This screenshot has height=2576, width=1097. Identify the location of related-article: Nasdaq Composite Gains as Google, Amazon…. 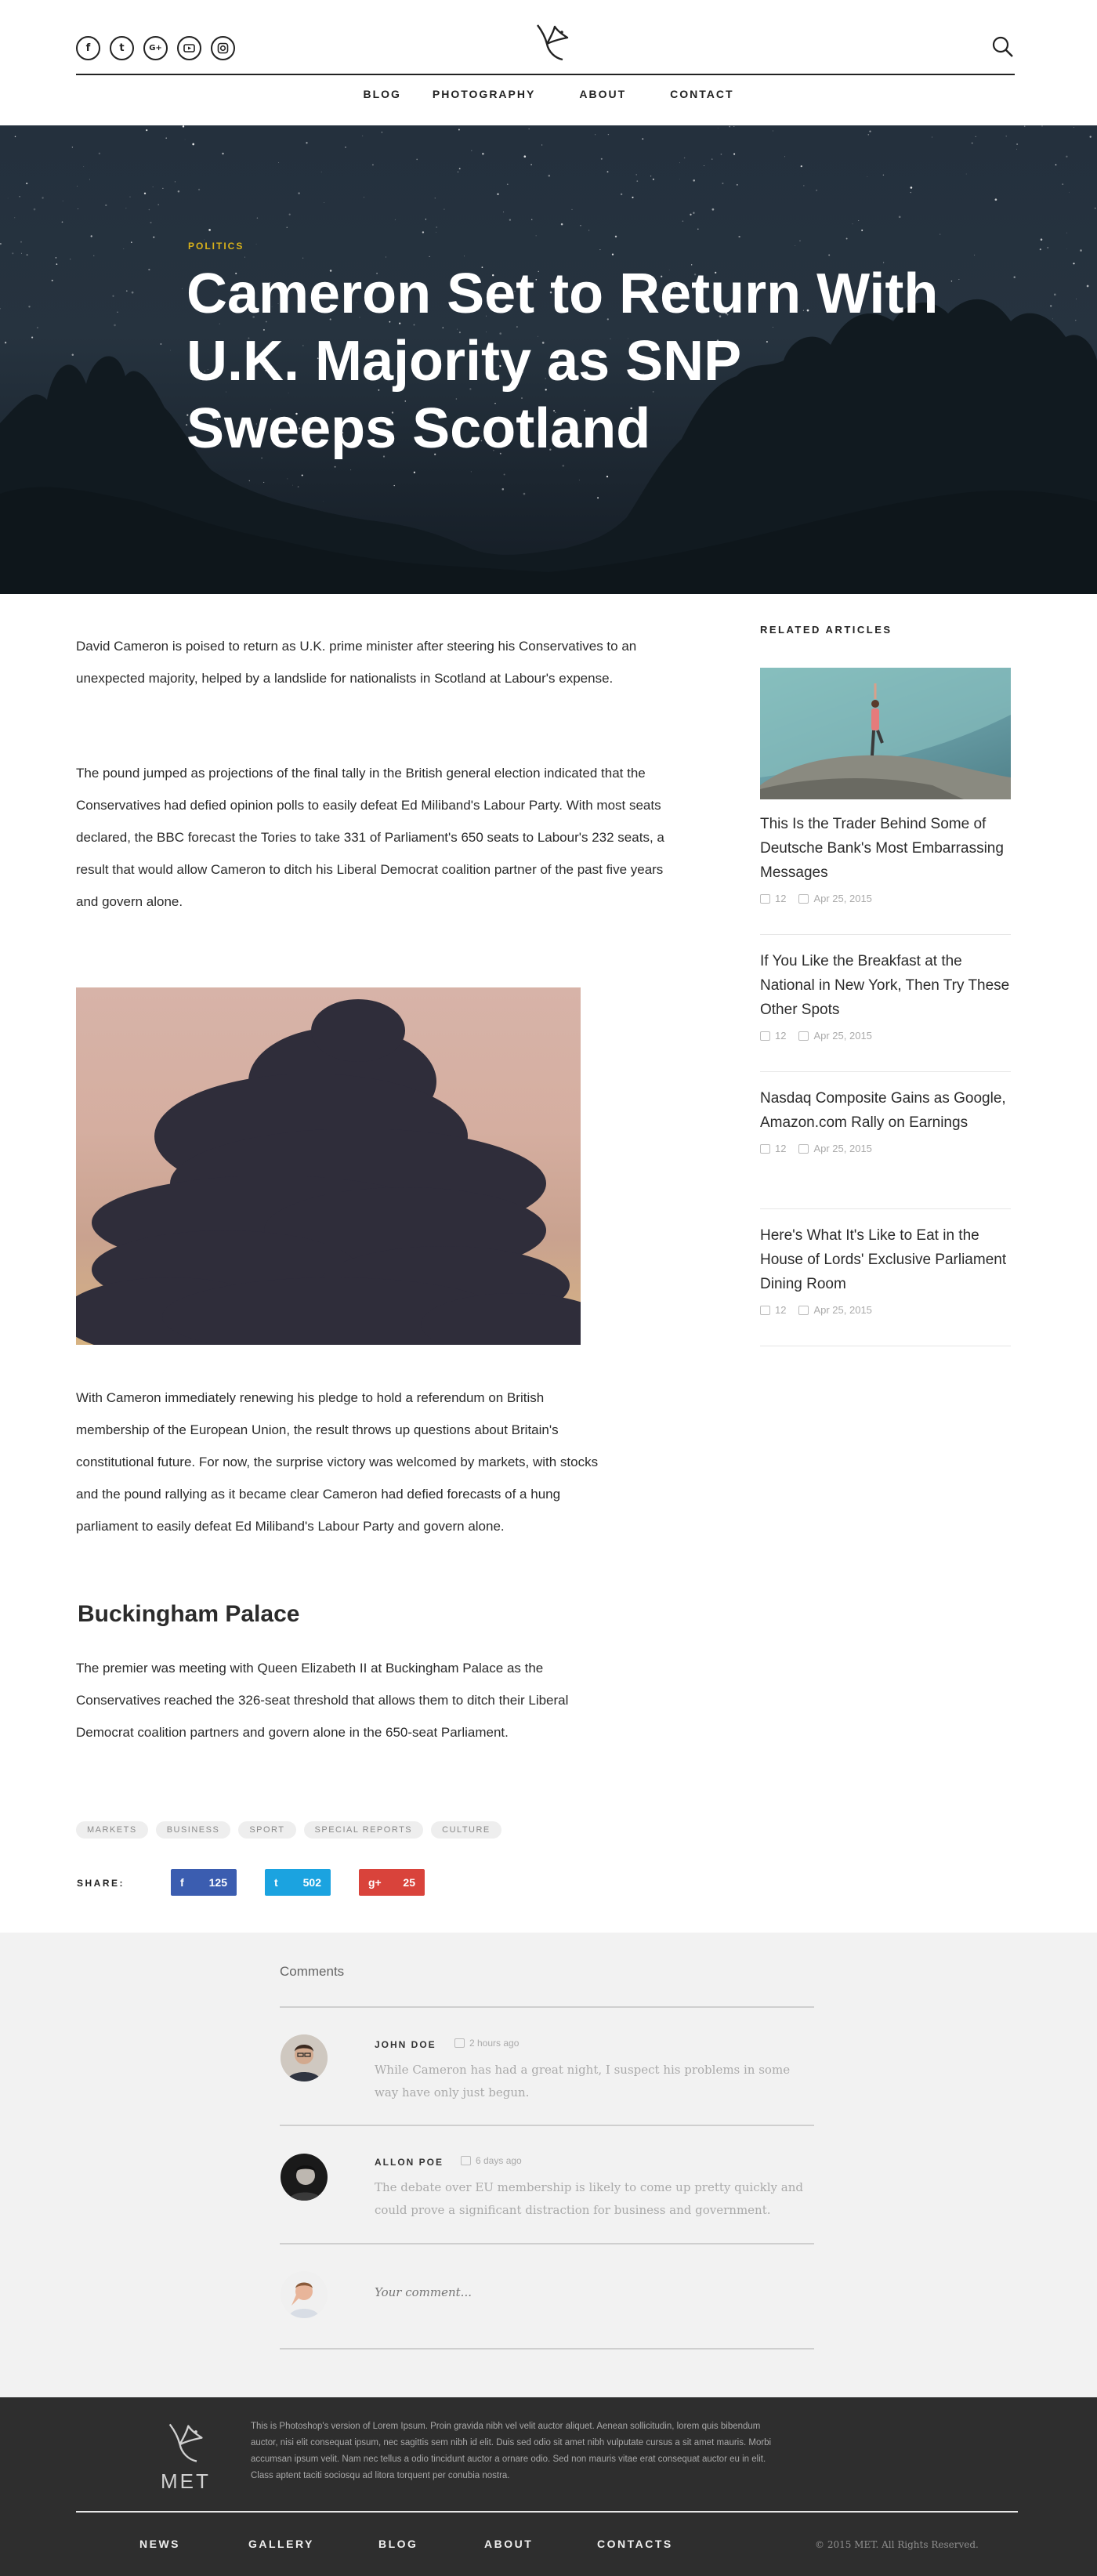
(885, 1120).